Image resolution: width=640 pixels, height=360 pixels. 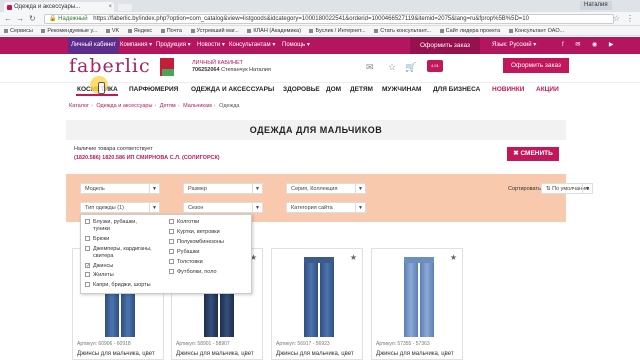 What do you see at coordinates (508, 90) in the screenshot?
I see `nav-new: НОВИНКИ` at bounding box center [508, 90].